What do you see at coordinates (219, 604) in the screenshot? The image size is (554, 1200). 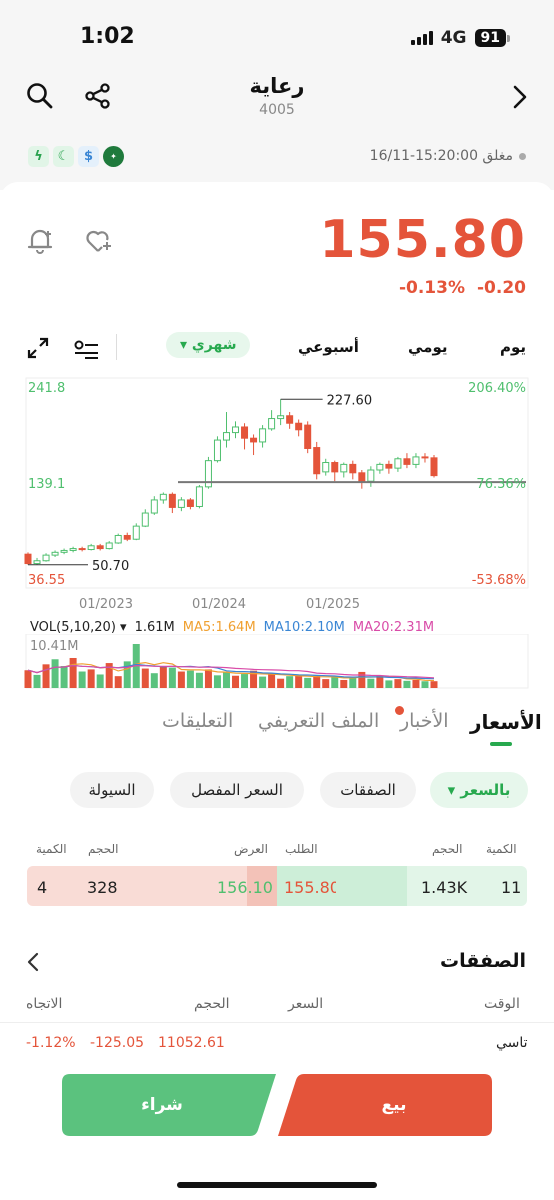 I see `x-tick-2024: 01/2024` at bounding box center [219, 604].